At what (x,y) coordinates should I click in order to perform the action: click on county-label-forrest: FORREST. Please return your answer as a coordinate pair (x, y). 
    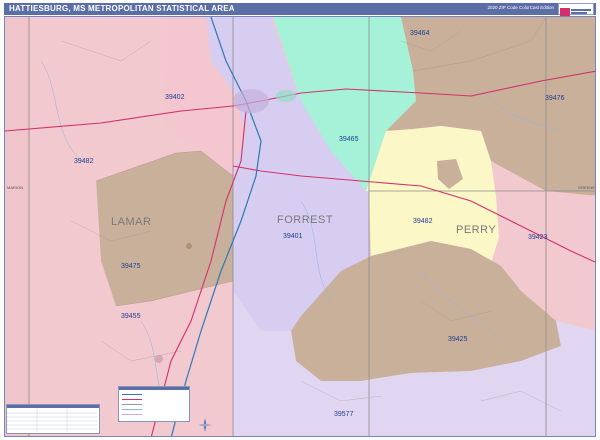
    Looking at the image, I should click on (305, 220).